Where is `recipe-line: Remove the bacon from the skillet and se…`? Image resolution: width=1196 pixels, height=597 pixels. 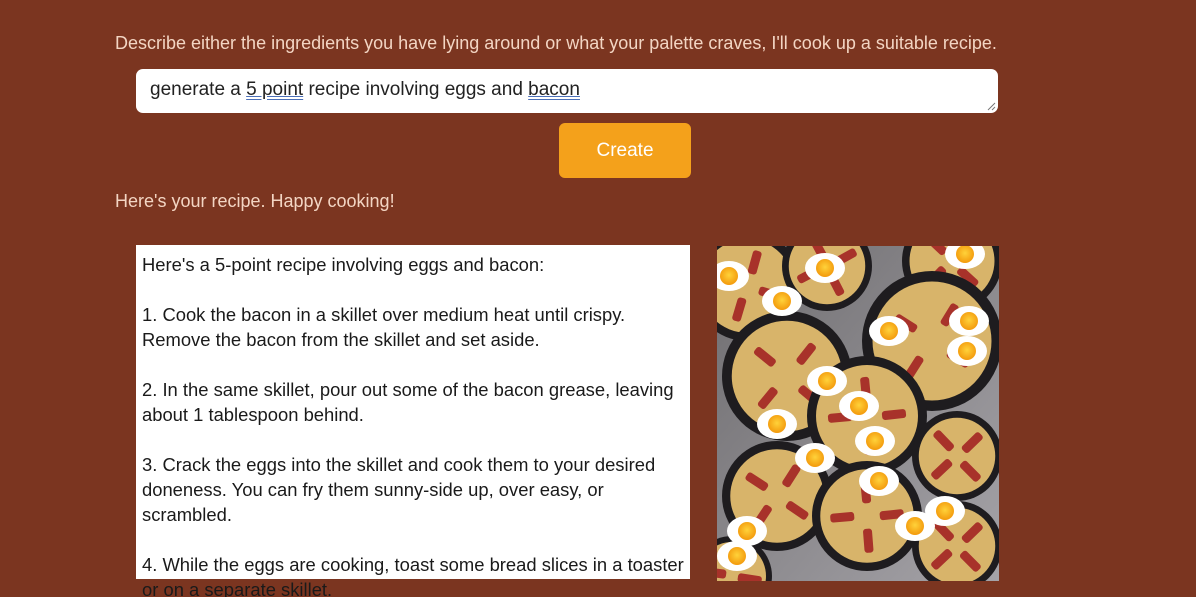
recipe-line: Remove the bacon from the skillet and se… is located at coordinates (341, 339).